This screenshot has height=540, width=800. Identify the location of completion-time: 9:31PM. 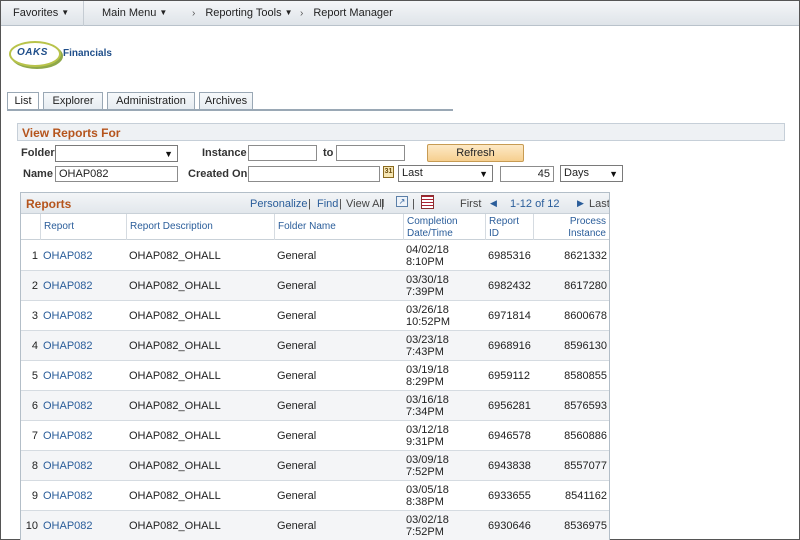
(425, 442).